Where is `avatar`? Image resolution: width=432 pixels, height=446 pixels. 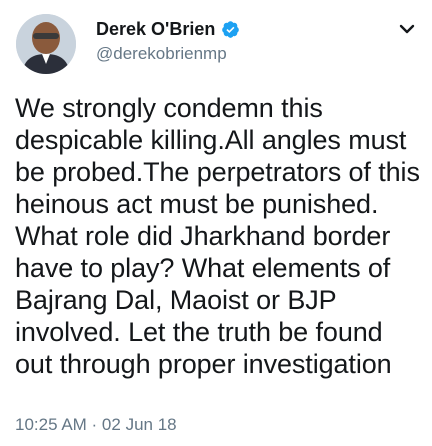 avatar is located at coordinates (46, 44).